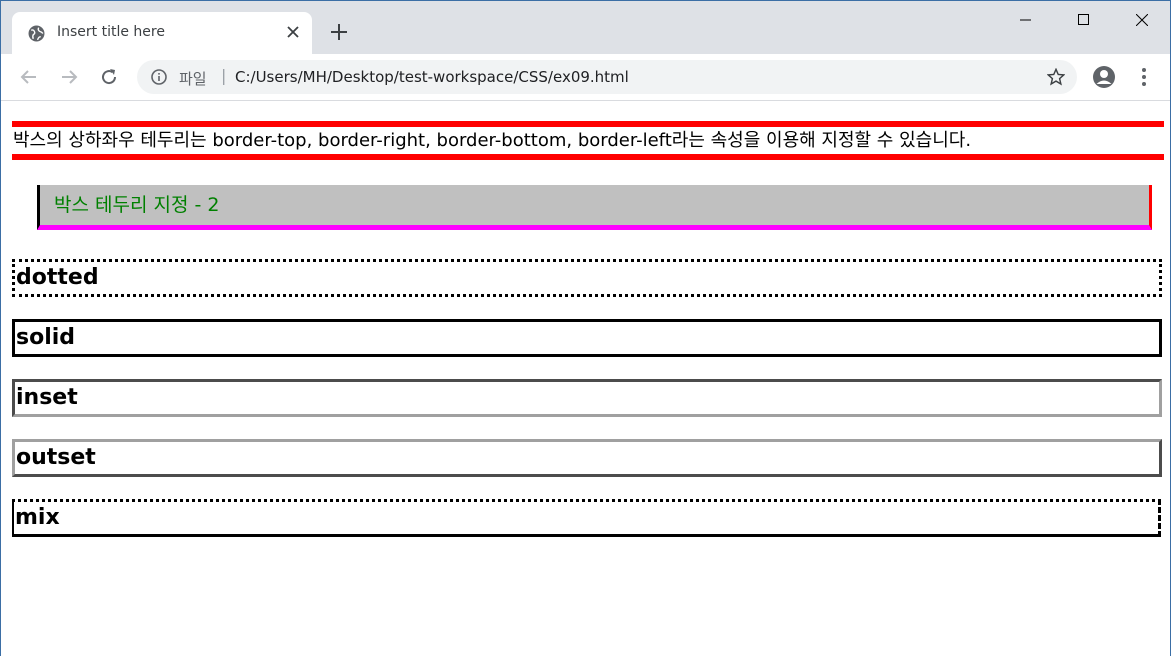  I want to click on minimize-icon, so click(1025, 20).